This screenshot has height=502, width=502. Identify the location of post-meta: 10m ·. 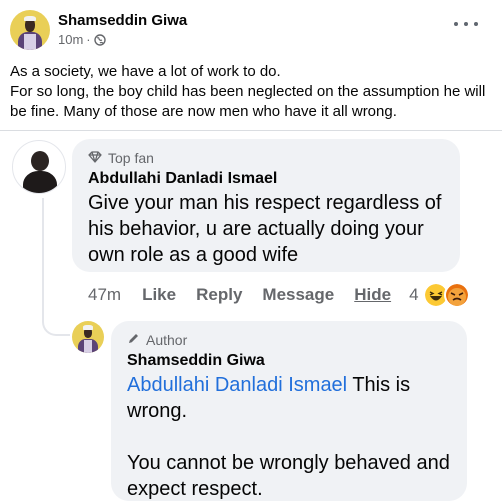
(82, 39).